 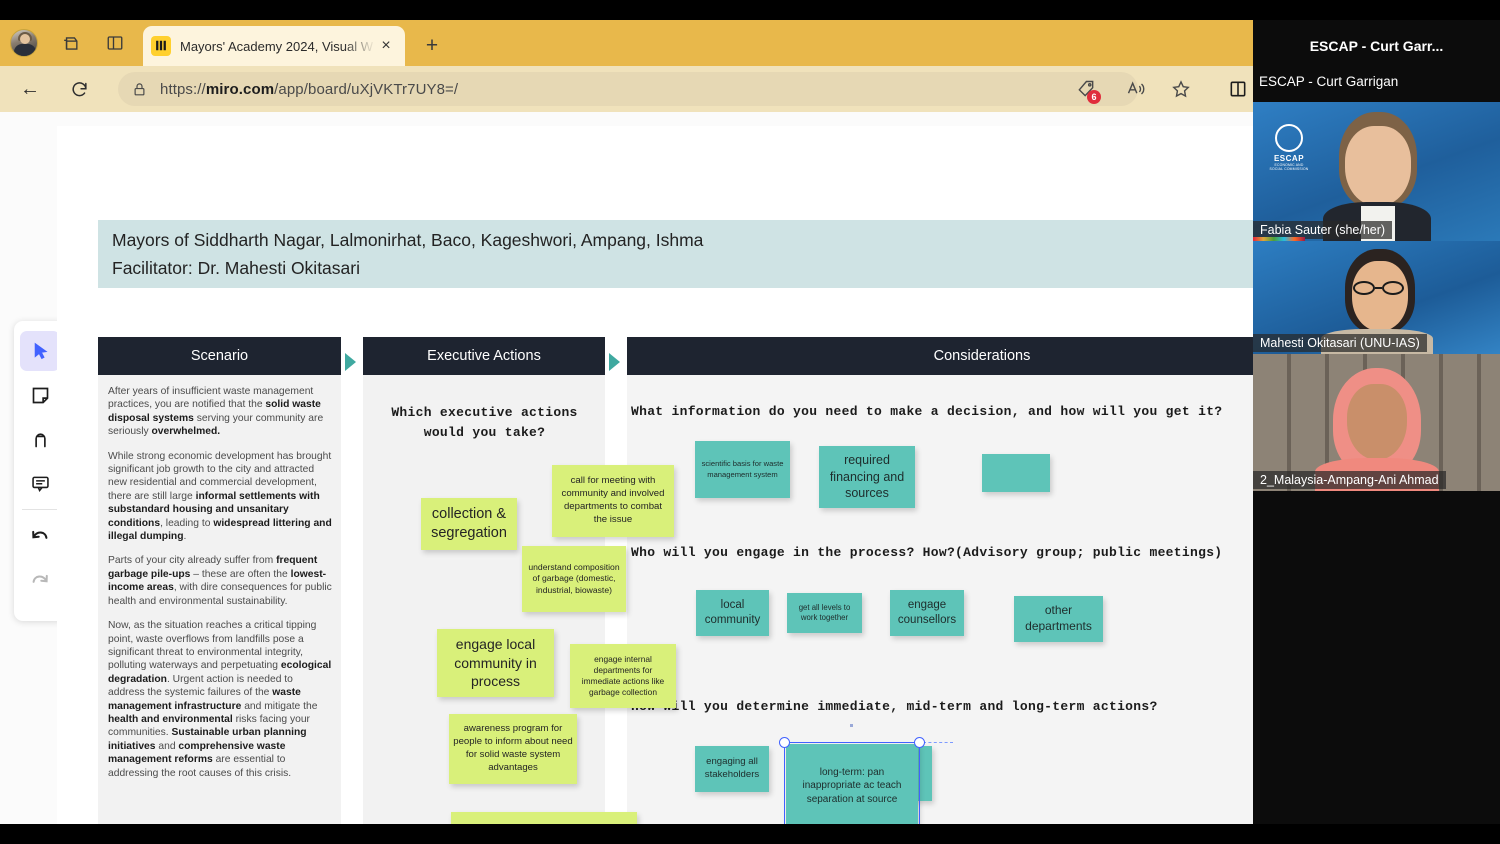 What do you see at coordinates (784, 742) in the screenshot?
I see `resize-handle-tl` at bounding box center [784, 742].